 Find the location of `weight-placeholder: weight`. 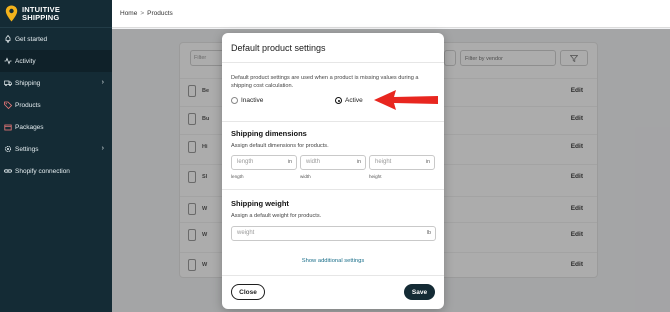

weight-placeholder: weight is located at coordinates (246, 233).